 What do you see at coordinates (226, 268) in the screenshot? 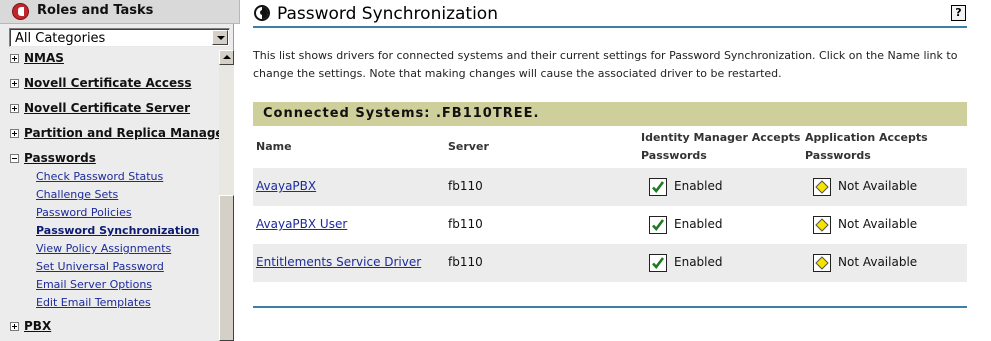
I see `scroll-thumb` at bounding box center [226, 268].